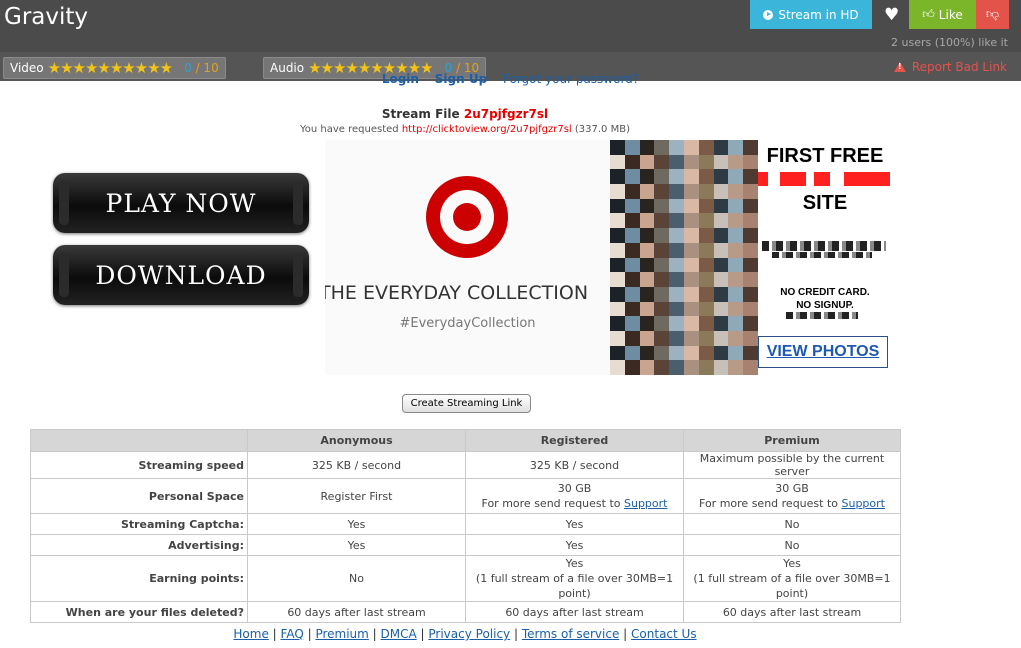 Image resolution: width=1021 pixels, height=648 pixels. What do you see at coordinates (356, 496) in the screenshot?
I see `table-cell: Register First` at bounding box center [356, 496].